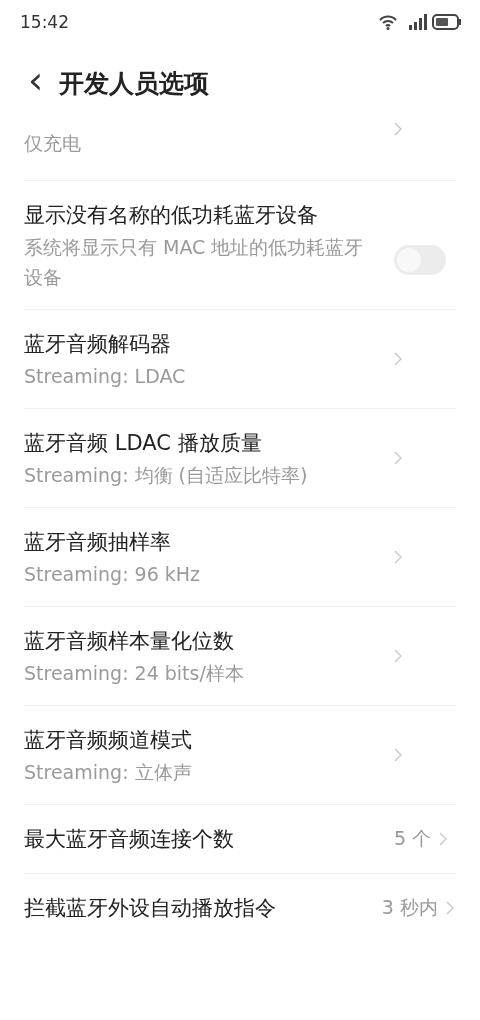 This screenshot has width=480, height=1020. I want to click on setting-title: 拦截蓝牙外设自动播放指令, so click(150, 908).